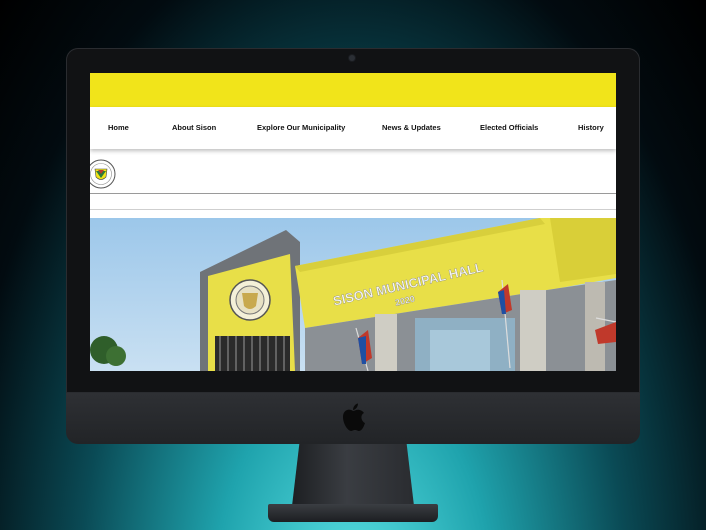  What do you see at coordinates (301, 127) in the screenshot?
I see `nav-explore-municipality: Explore Our Municipality` at bounding box center [301, 127].